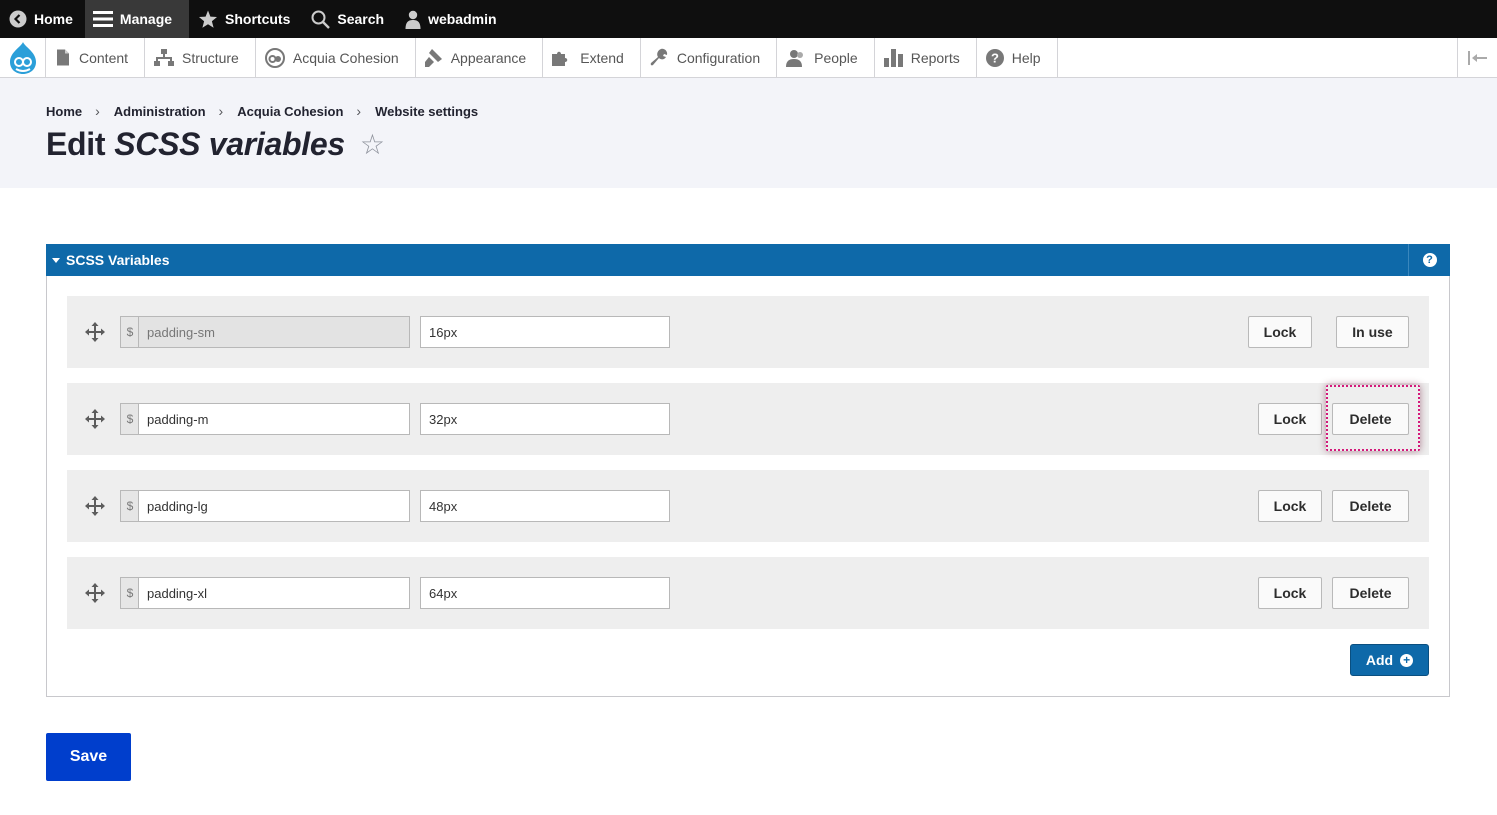 The width and height of the screenshot is (1497, 815). I want to click on cohesion-icon, so click(274, 57).